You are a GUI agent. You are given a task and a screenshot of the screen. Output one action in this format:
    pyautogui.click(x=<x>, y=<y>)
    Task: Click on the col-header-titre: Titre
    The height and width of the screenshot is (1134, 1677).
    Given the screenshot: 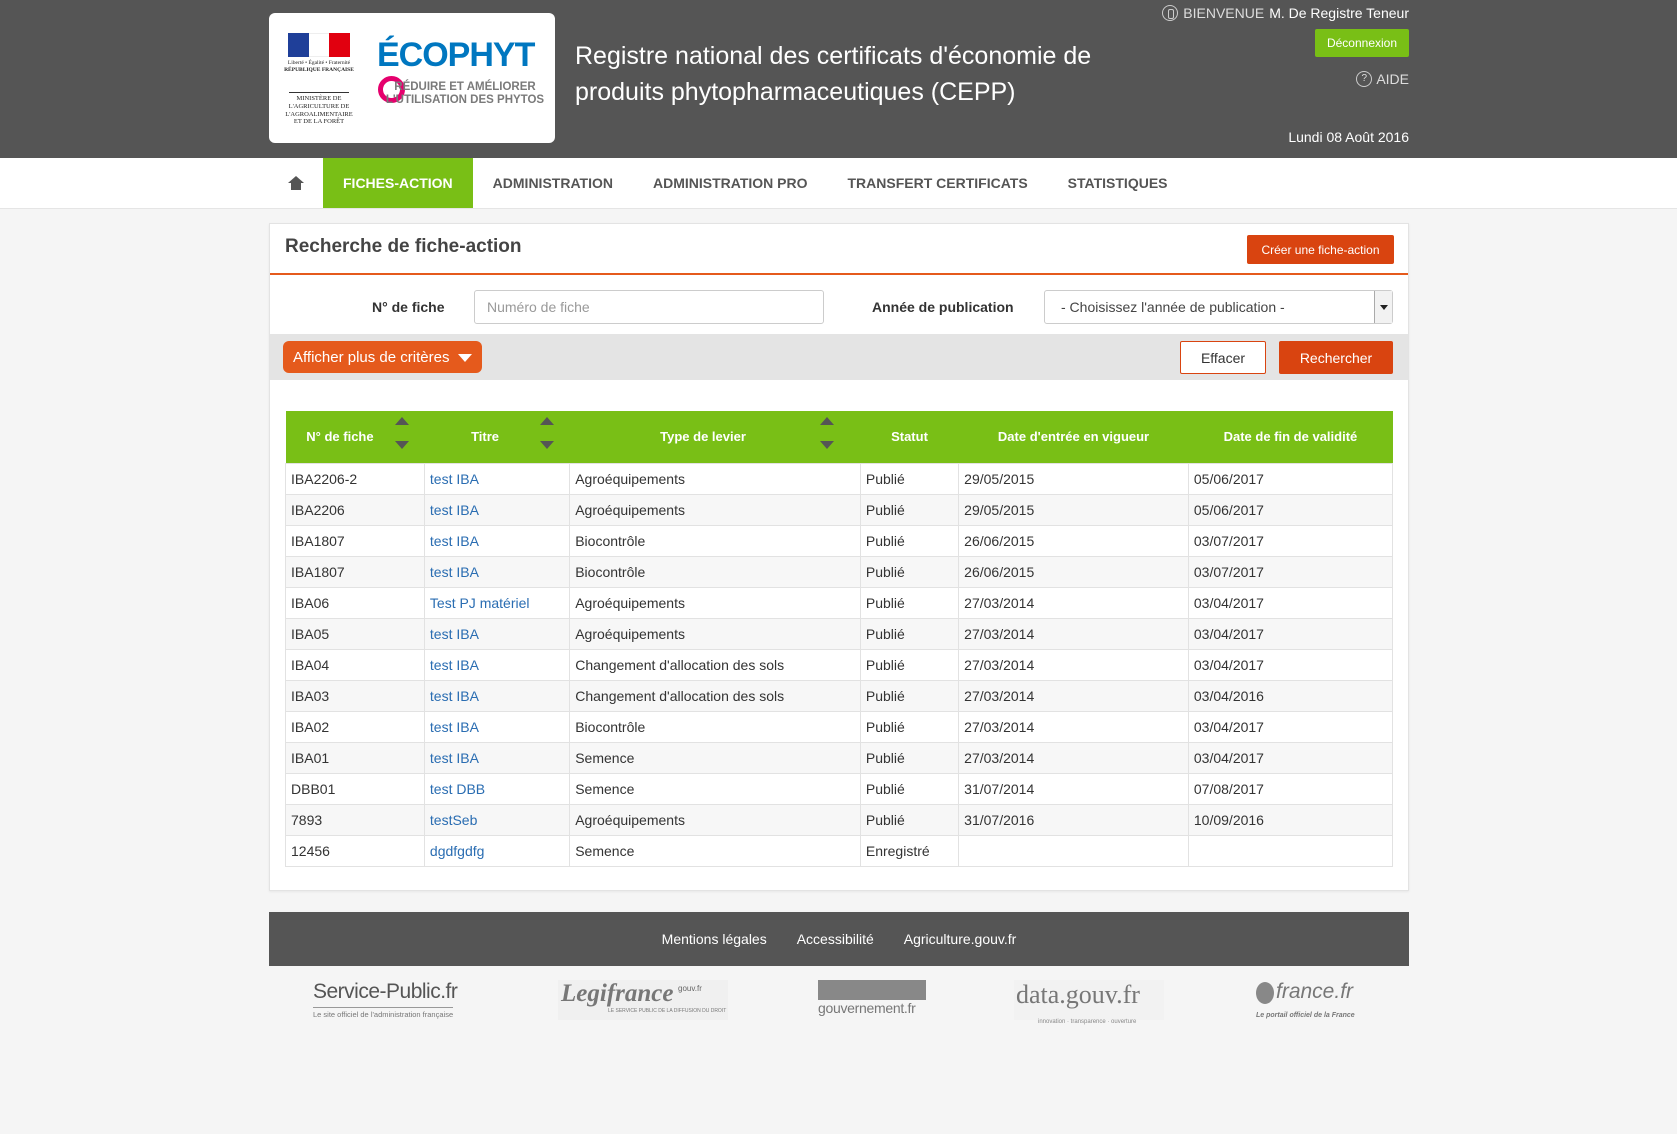 What is the action you would take?
    pyautogui.click(x=497, y=437)
    